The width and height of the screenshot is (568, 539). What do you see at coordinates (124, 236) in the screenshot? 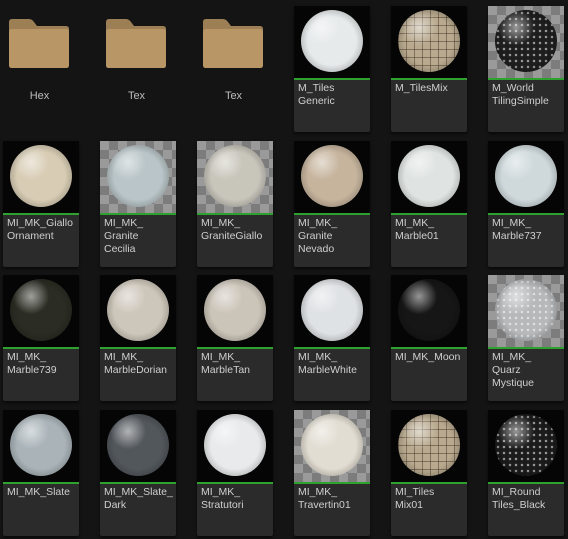
I see `asset-label: MI_MK_ Granite Cecilia` at bounding box center [124, 236].